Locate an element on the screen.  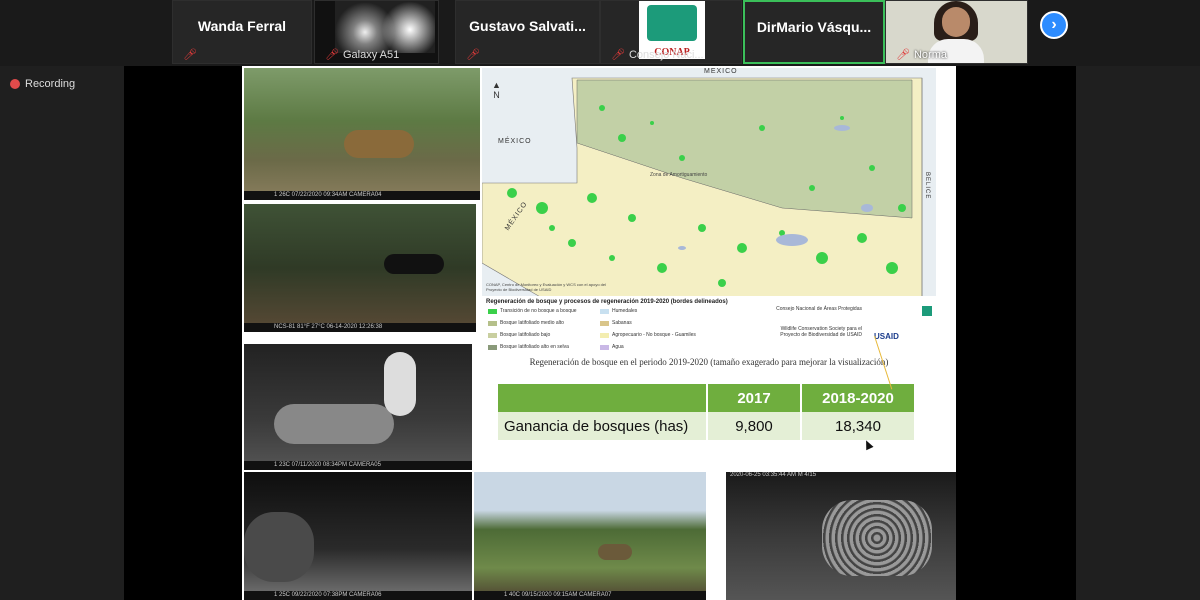
table-header-cell: 2017 is located at coordinates (753, 398).